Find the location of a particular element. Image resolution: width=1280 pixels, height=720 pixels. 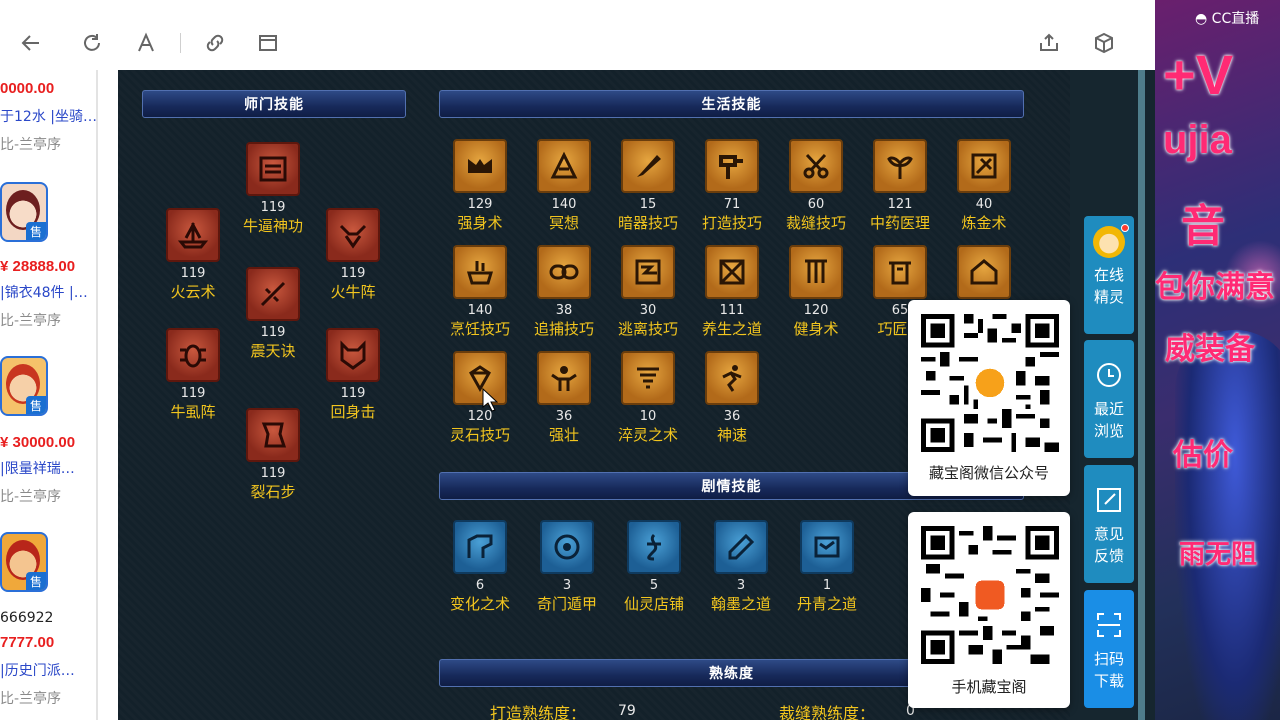

story-skill: 3 奇门遁甲 is located at coordinates (567, 567).